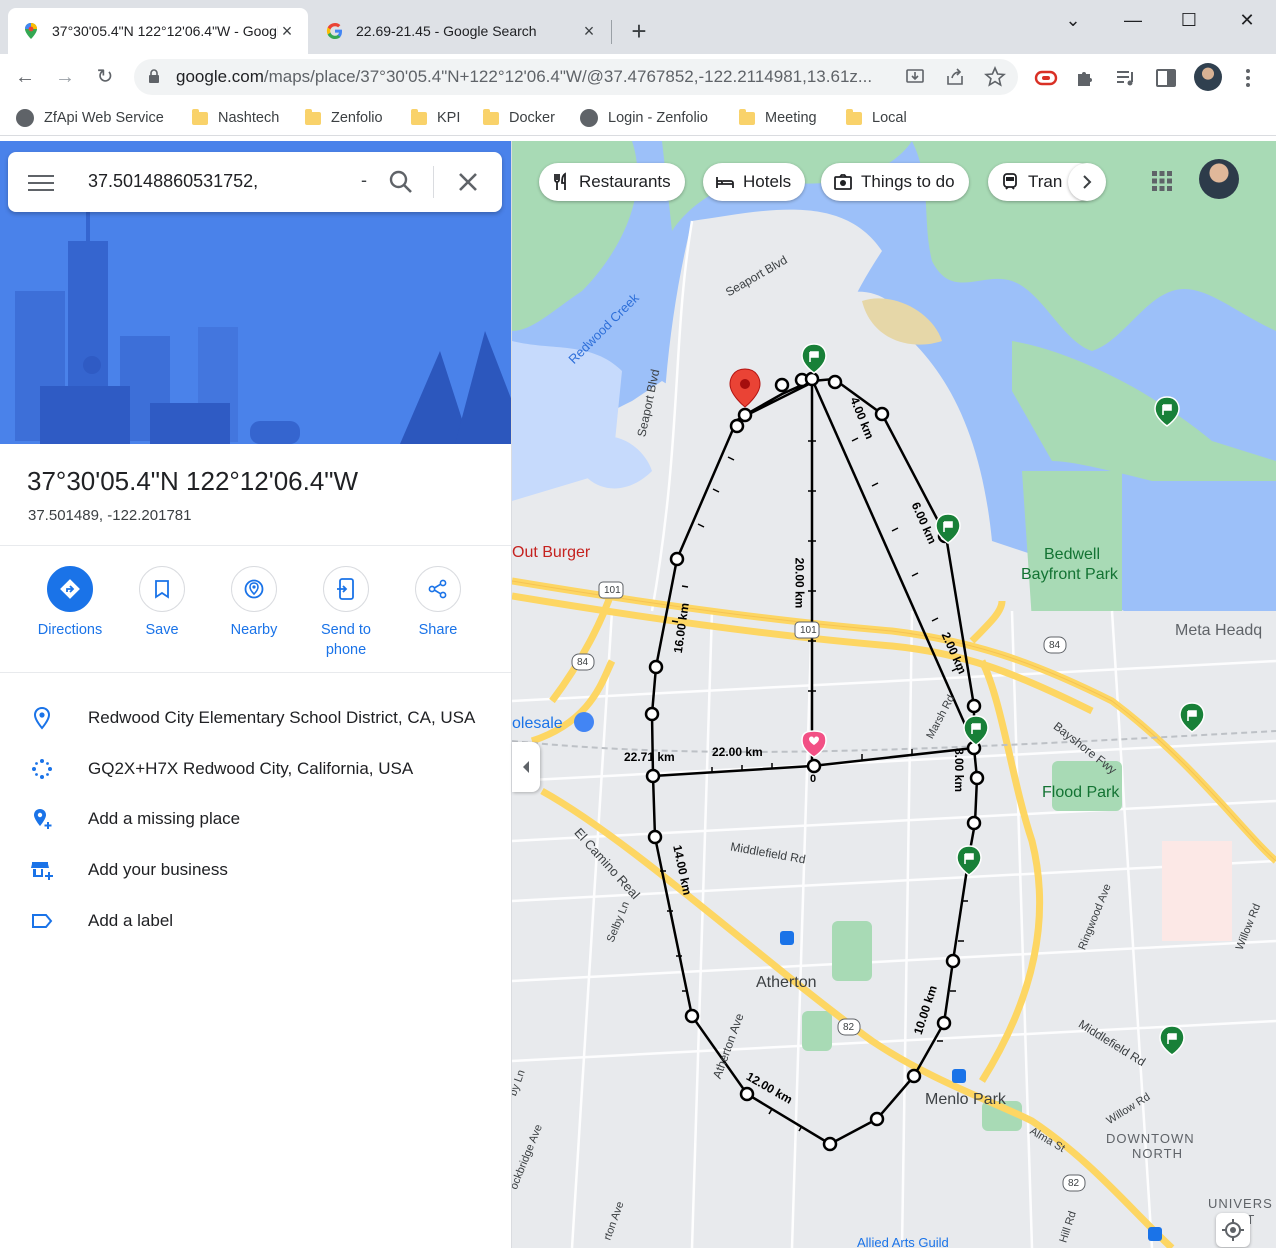 Image resolution: width=1276 pixels, height=1248 pixels. What do you see at coordinates (644, 118) in the screenshot?
I see `bookmark-login-zenfolio: Login - Zenfolio` at bounding box center [644, 118].